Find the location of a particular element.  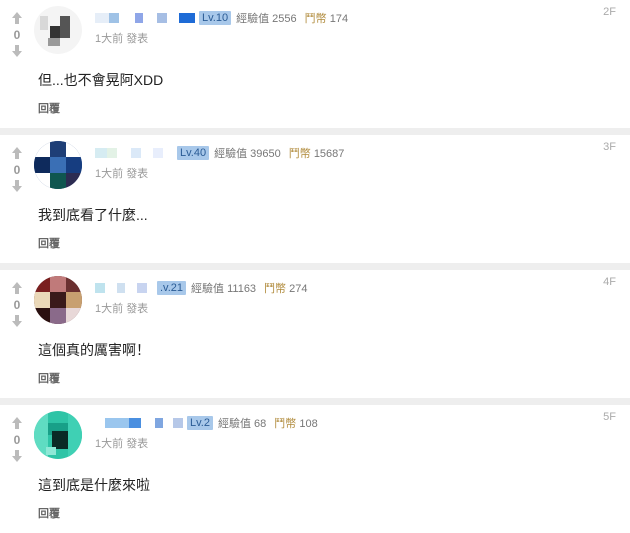

level-badge: .v.21 is located at coordinates (172, 288).